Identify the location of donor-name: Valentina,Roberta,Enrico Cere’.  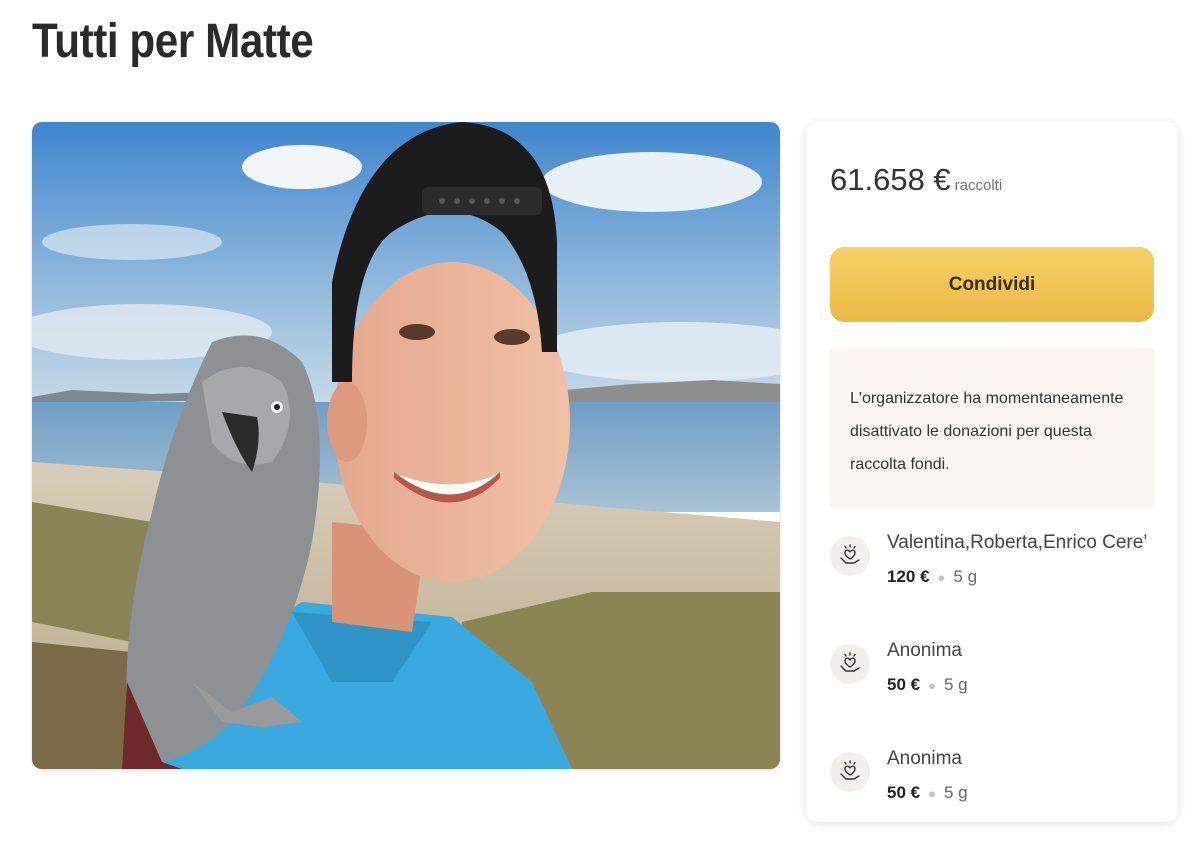
(1017, 542).